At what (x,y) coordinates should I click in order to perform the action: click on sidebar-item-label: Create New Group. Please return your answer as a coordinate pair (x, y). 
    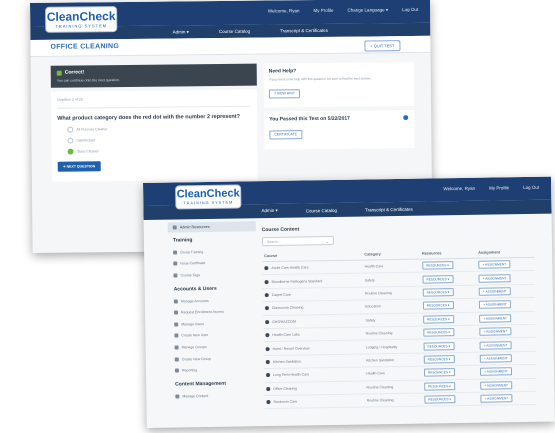
    Looking at the image, I should click on (196, 358).